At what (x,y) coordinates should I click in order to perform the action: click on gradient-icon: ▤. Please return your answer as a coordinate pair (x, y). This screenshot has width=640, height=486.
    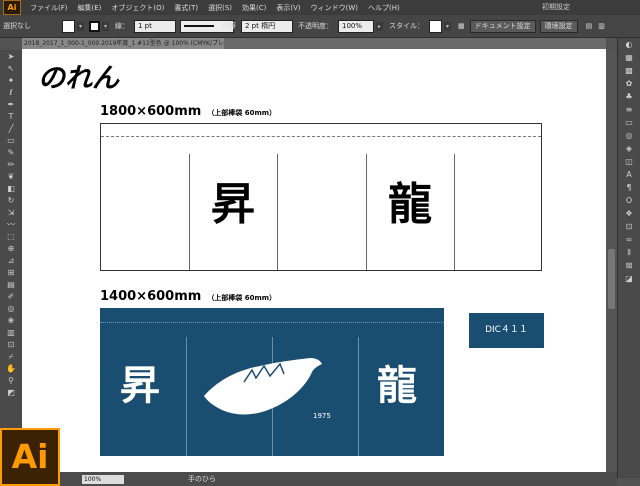
    Looking at the image, I should click on (11, 284).